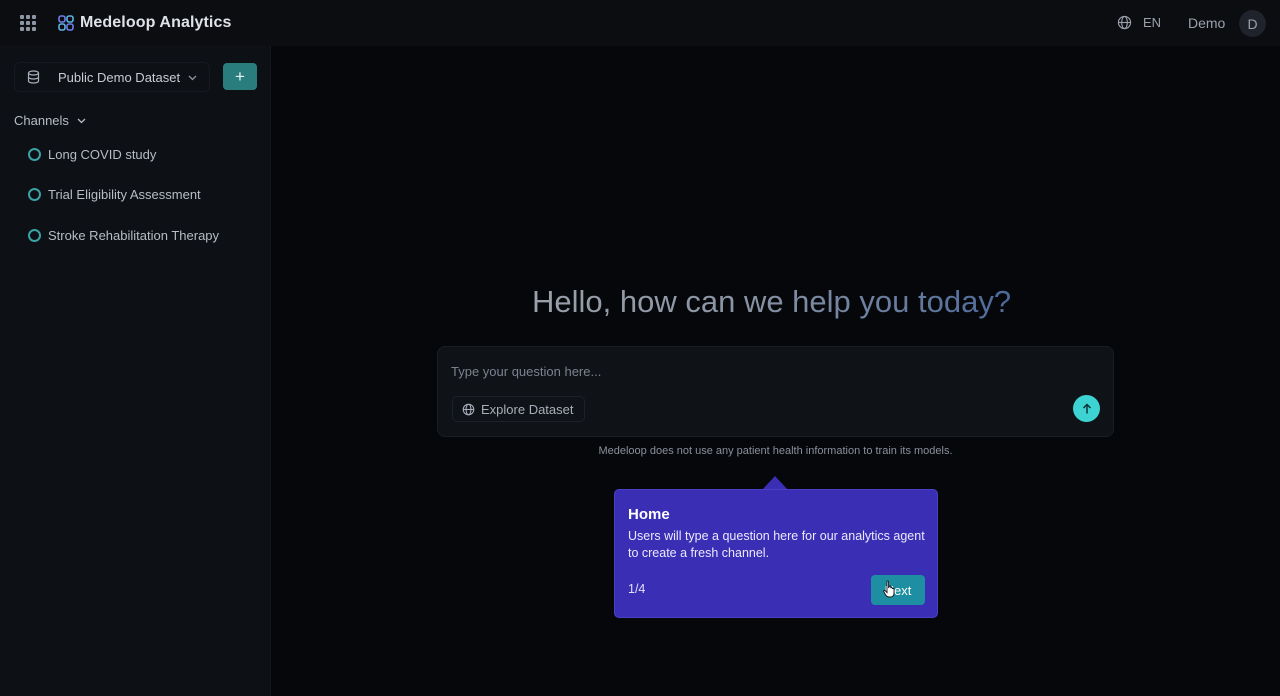 This screenshot has width=1280, height=696. Describe the element at coordinates (775, 483) in the screenshot. I see `tour-pointer` at that location.